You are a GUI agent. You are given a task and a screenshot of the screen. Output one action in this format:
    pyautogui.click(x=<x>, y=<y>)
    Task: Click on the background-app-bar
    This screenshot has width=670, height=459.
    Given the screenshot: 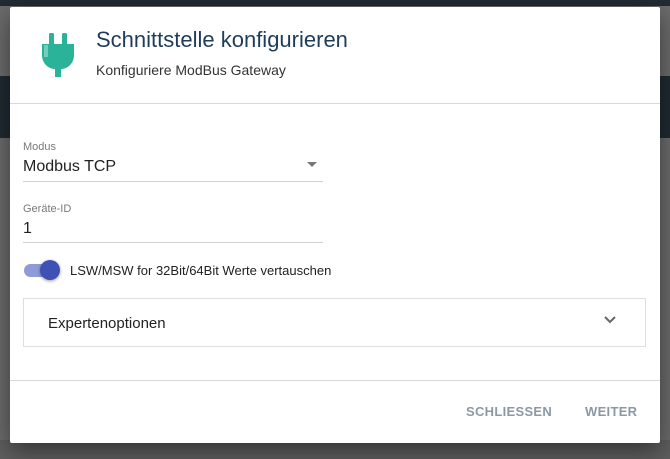 What is the action you would take?
    pyautogui.click(x=335, y=3)
    